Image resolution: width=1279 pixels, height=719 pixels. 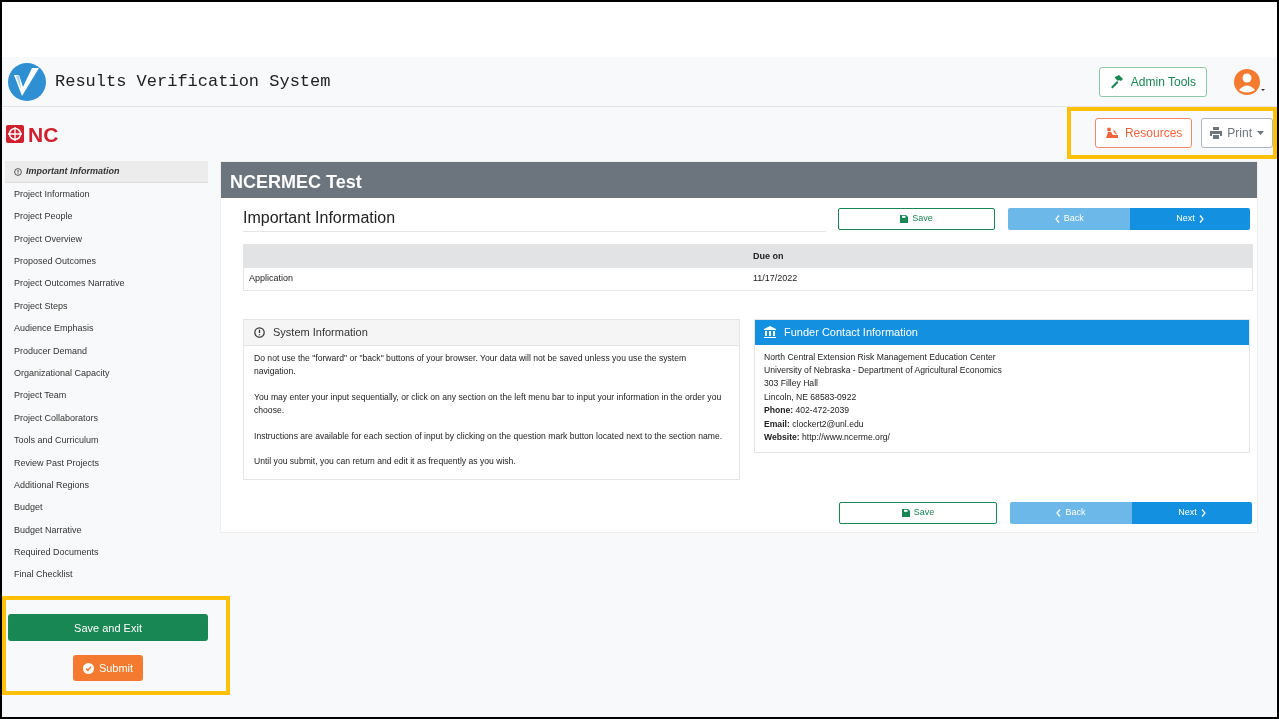 What do you see at coordinates (1249, 81) in the screenshot?
I see `user-avatar-icon` at bounding box center [1249, 81].